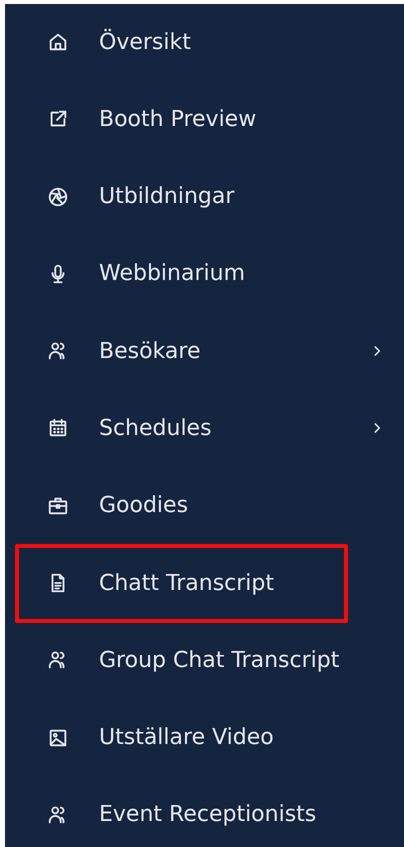  What do you see at coordinates (181, 351) in the screenshot?
I see `sidebar-item: Besökare` at bounding box center [181, 351].